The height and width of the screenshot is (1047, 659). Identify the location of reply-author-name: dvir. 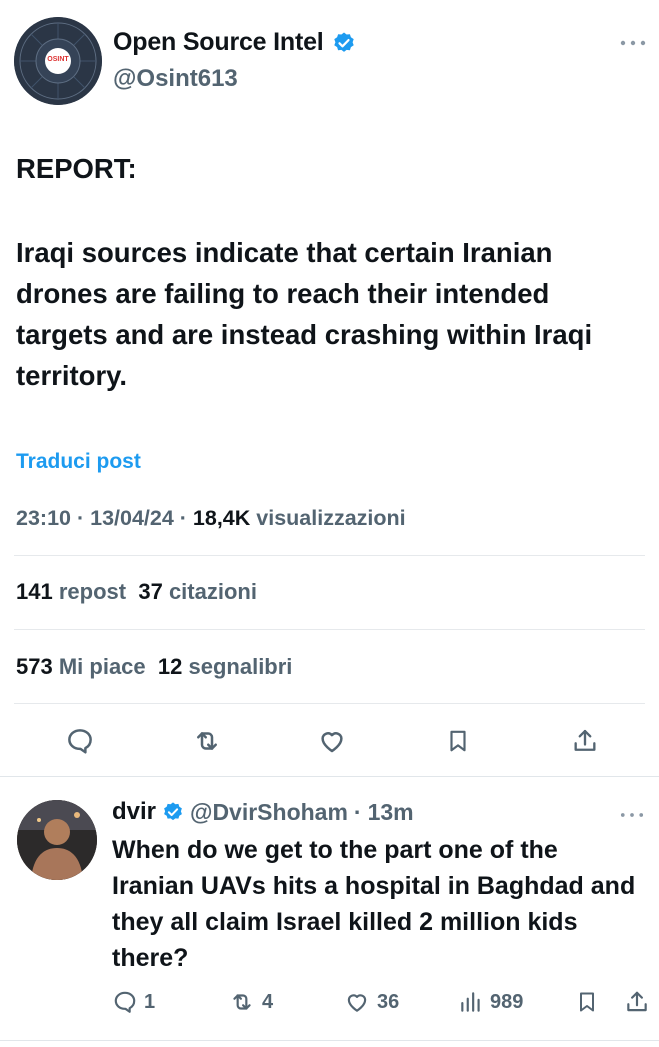
(134, 812).